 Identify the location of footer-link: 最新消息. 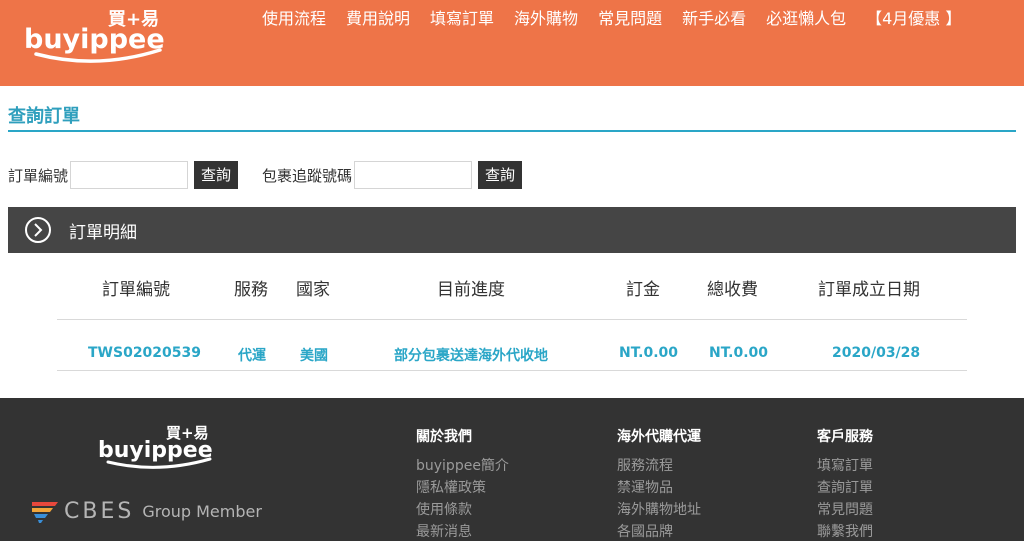
(462, 532).